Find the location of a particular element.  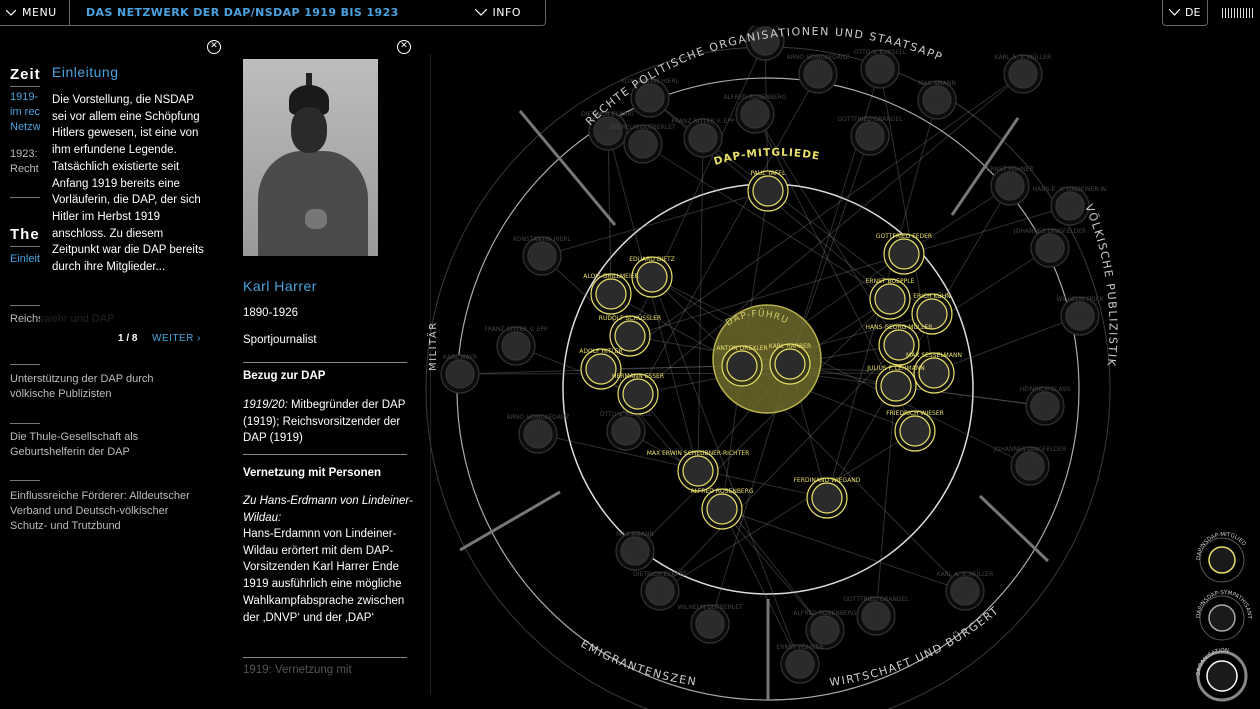

node-label: ALFRED ROSENBERG is located at coordinates (824, 613).